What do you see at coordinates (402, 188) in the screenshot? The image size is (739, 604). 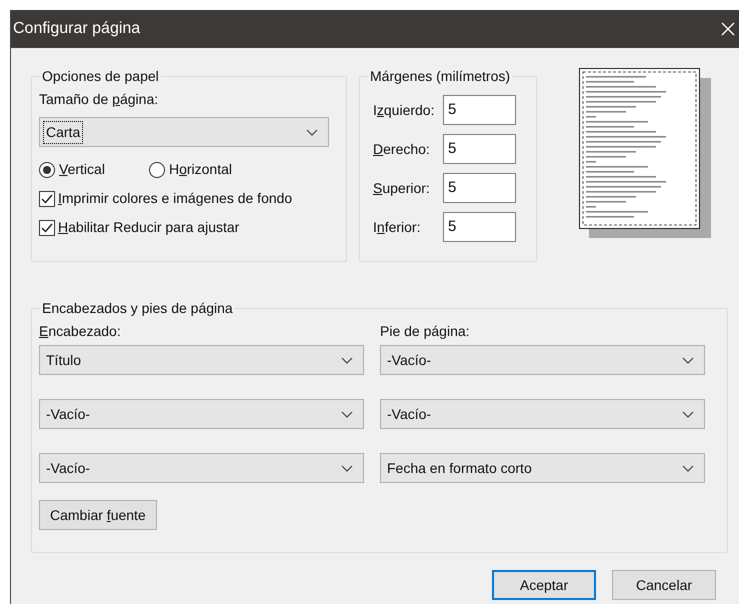 I see `field-label: Superior:` at bounding box center [402, 188].